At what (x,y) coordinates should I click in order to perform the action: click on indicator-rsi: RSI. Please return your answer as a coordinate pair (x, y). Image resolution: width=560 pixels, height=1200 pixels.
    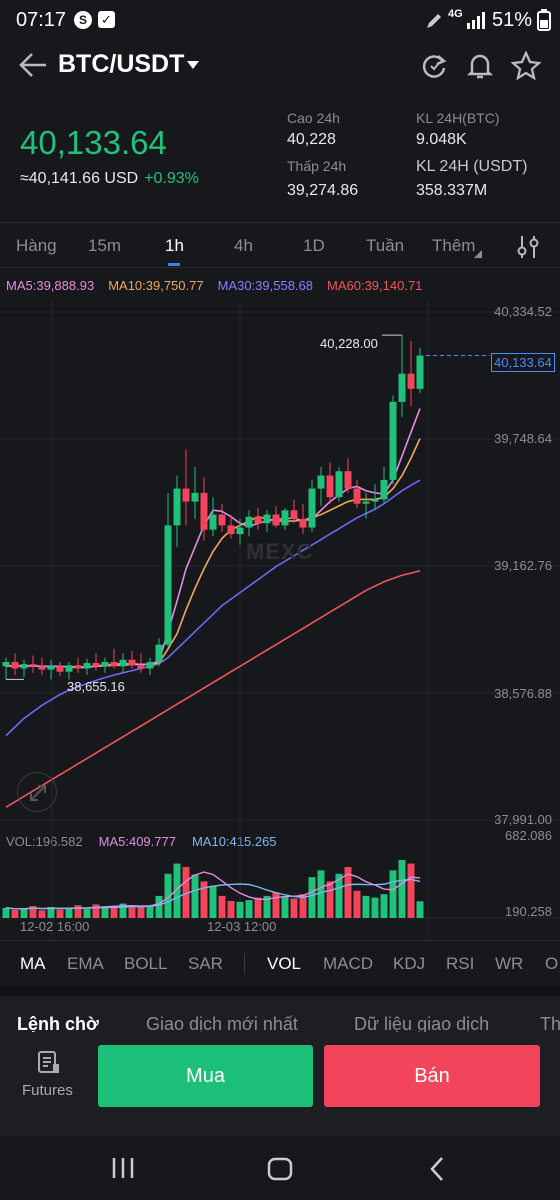
    Looking at the image, I should click on (460, 964).